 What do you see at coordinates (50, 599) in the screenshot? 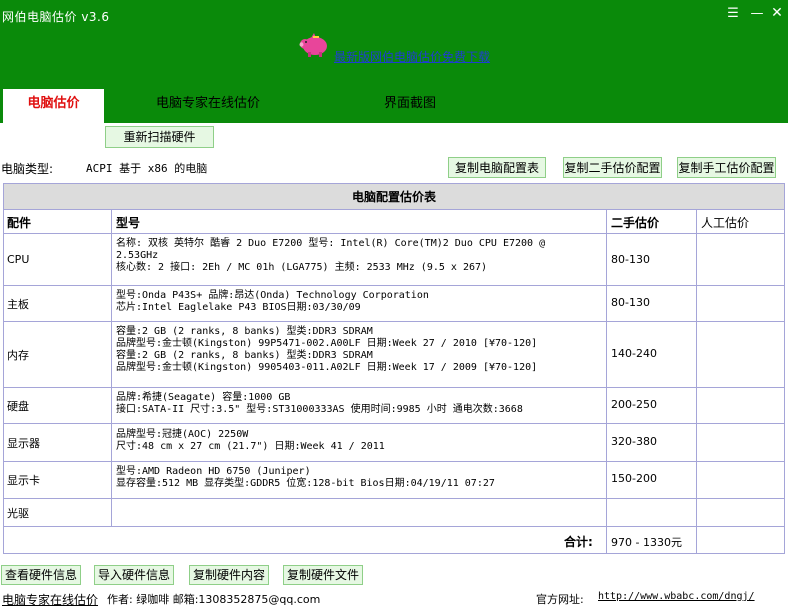
I see `footer-expert-link: 电脑专家在线估价` at bounding box center [50, 599].